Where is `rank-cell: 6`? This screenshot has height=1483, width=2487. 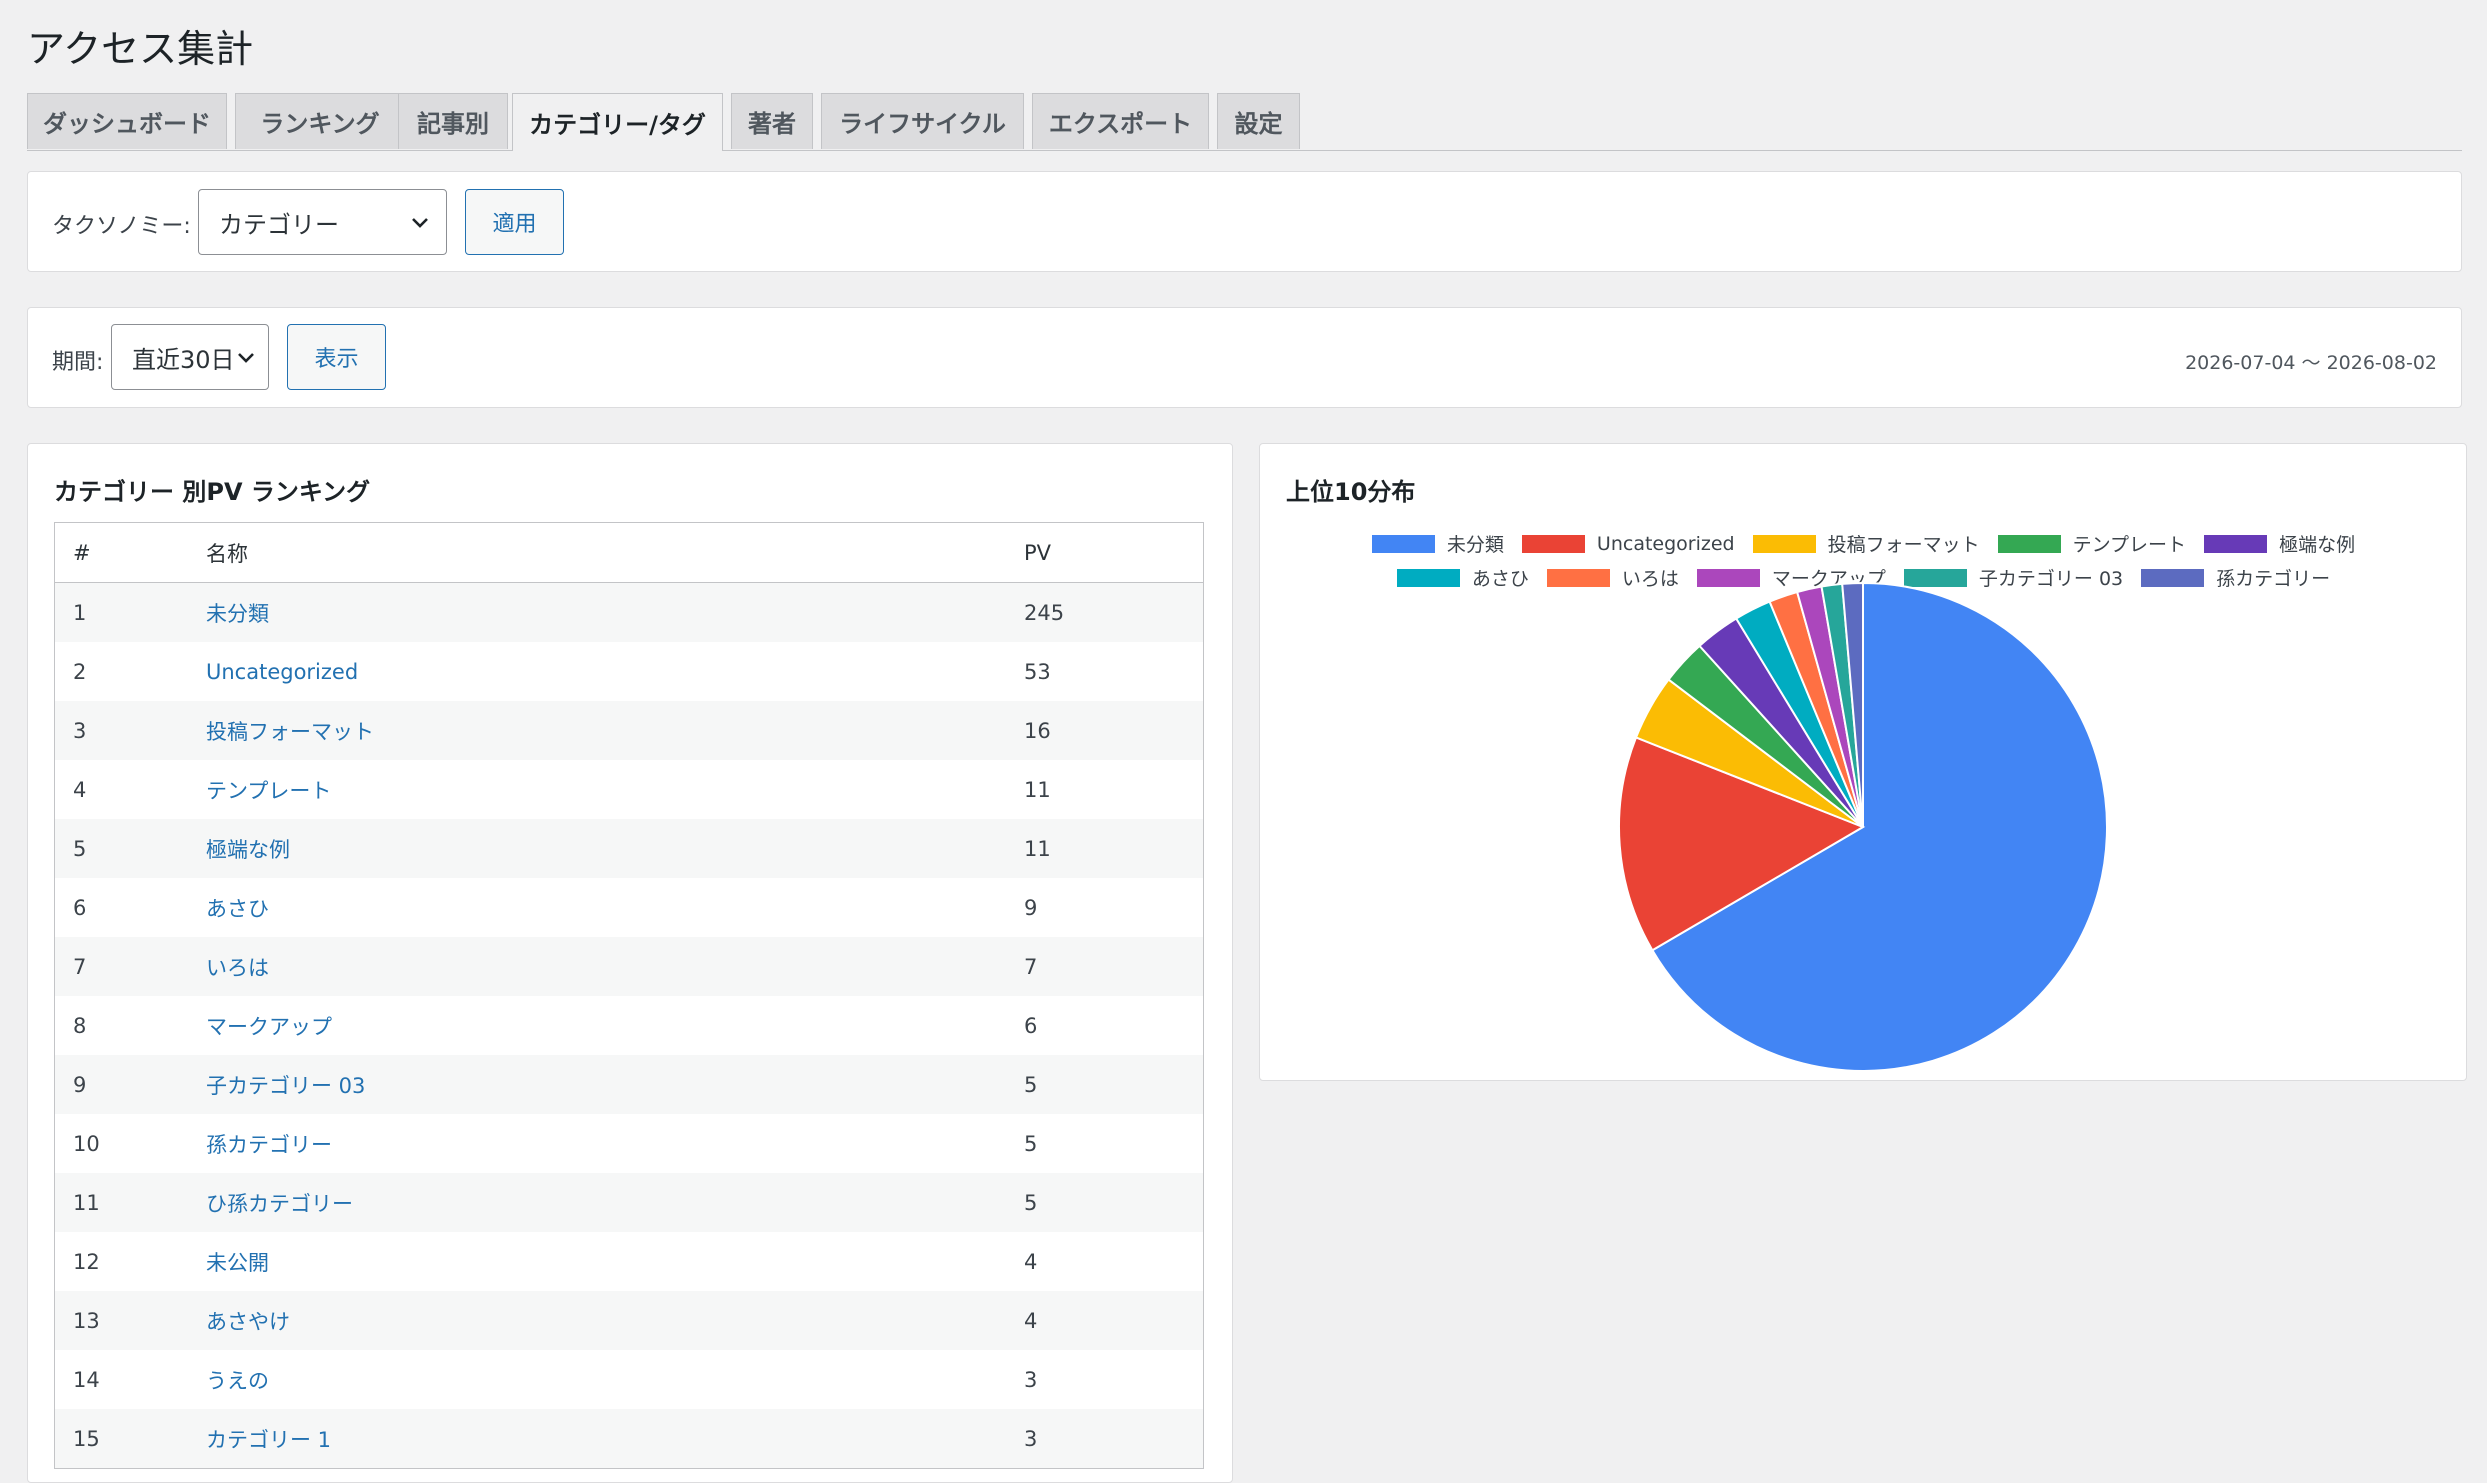 rank-cell: 6 is located at coordinates (80, 907).